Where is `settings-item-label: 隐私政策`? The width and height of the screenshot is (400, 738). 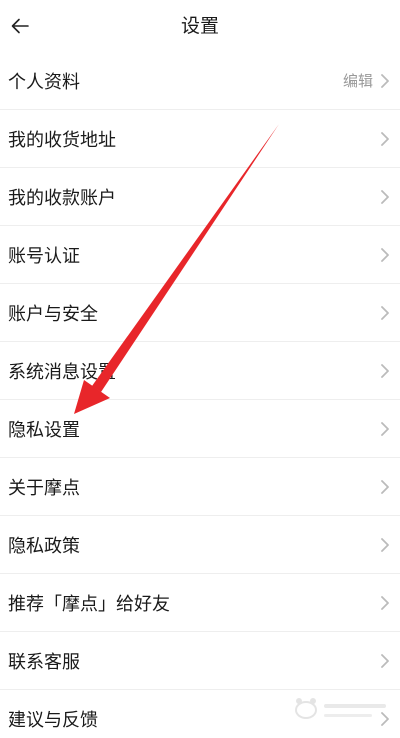
settings-item-label: 隐私政策 is located at coordinates (44, 546).